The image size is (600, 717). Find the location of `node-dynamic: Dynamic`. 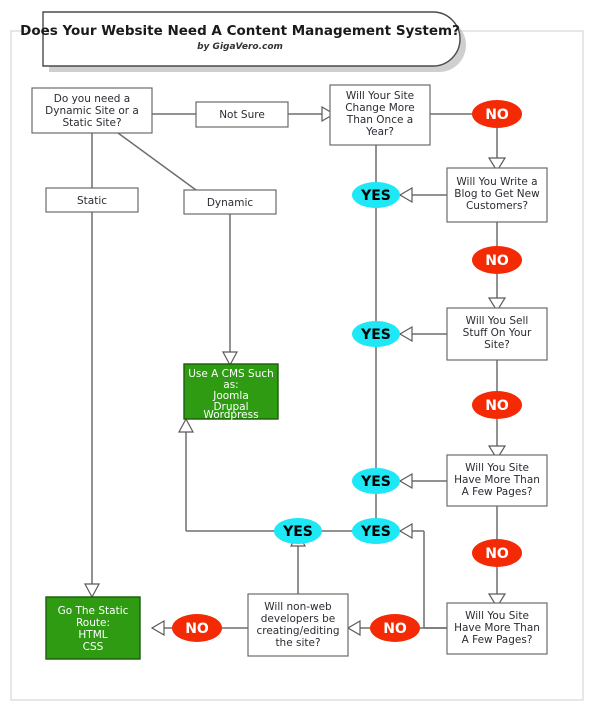

node-dynamic: Dynamic is located at coordinates (230, 202).